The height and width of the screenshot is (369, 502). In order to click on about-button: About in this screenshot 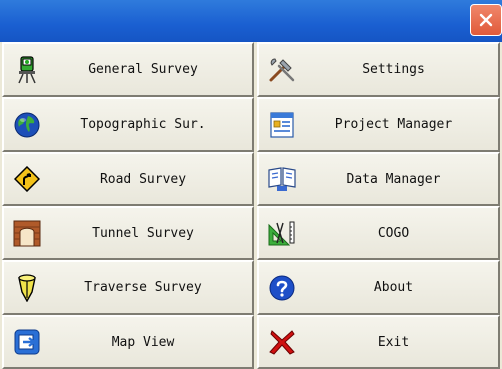, I will do `click(378, 287)`.